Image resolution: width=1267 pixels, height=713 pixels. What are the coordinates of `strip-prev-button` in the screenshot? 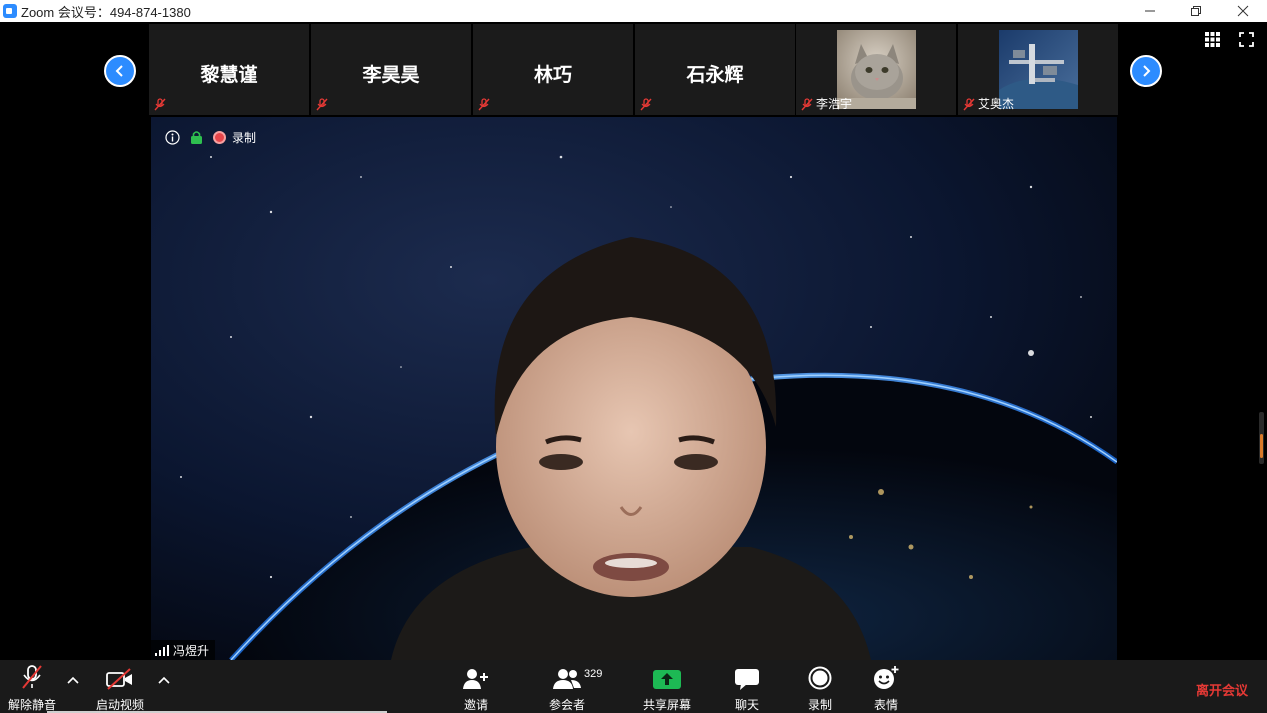 It's located at (120, 71).